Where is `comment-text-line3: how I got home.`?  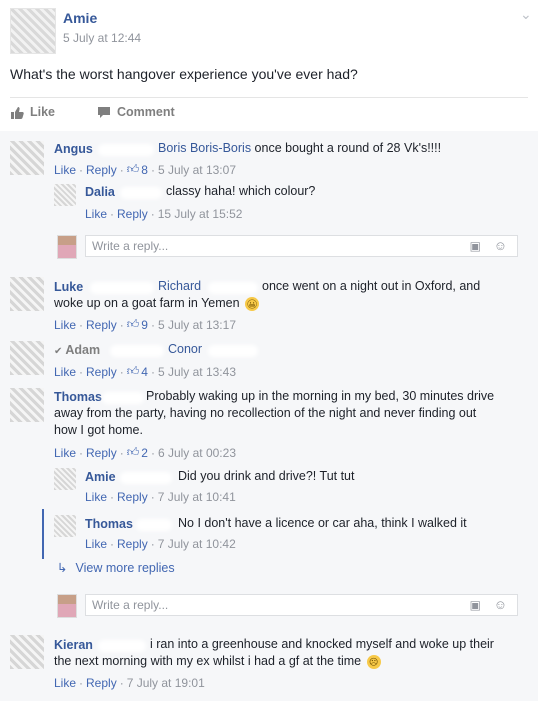 comment-text-line3: how I got home. is located at coordinates (98, 430).